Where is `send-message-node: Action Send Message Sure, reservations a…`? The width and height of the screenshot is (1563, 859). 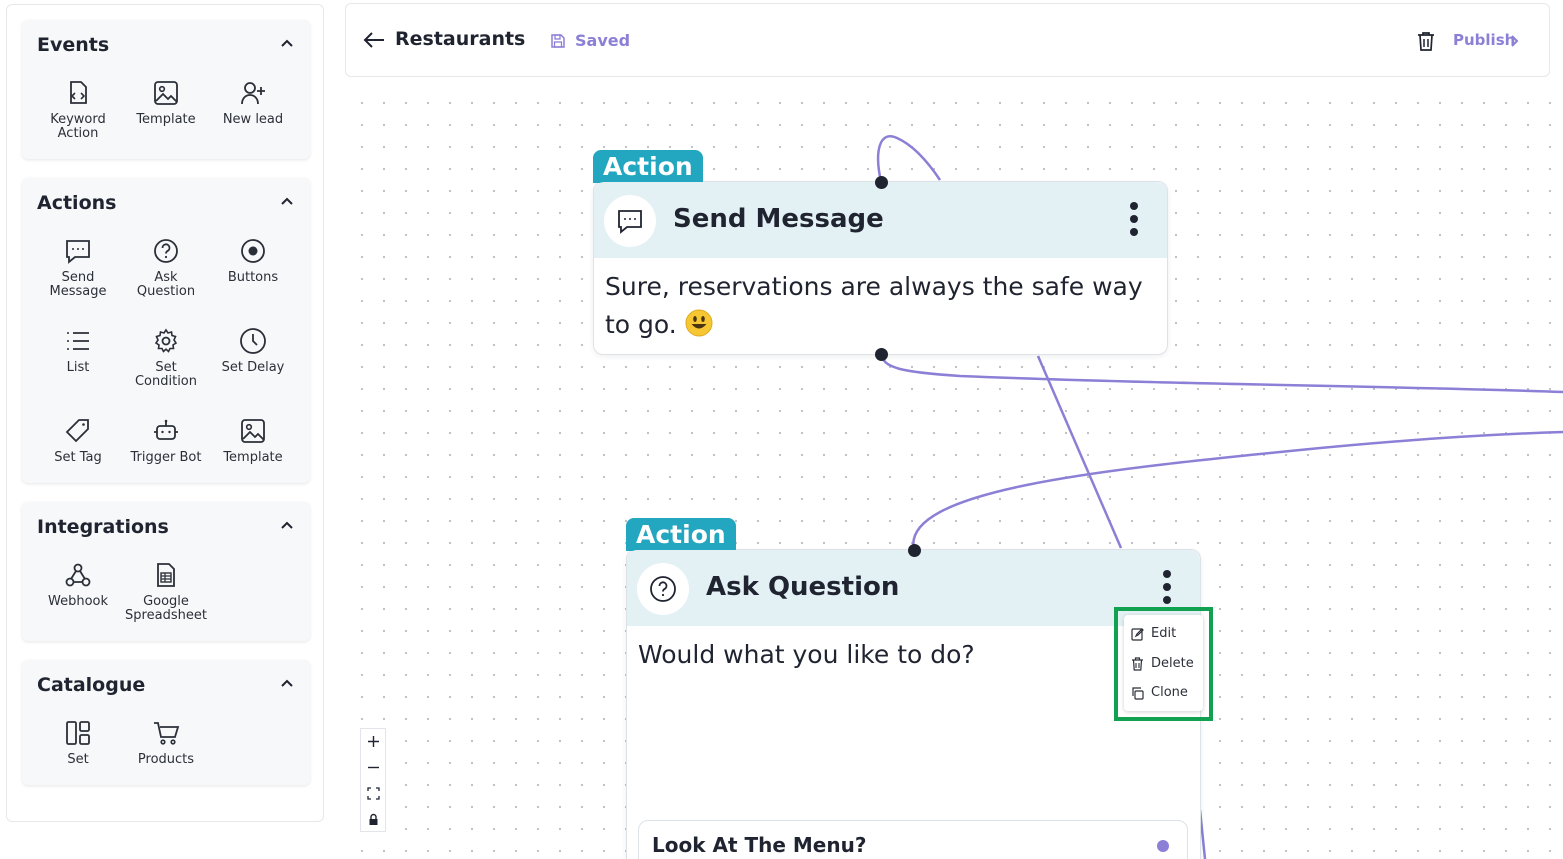
send-message-node: Action Send Message Sure, reservations a… is located at coordinates (880, 252).